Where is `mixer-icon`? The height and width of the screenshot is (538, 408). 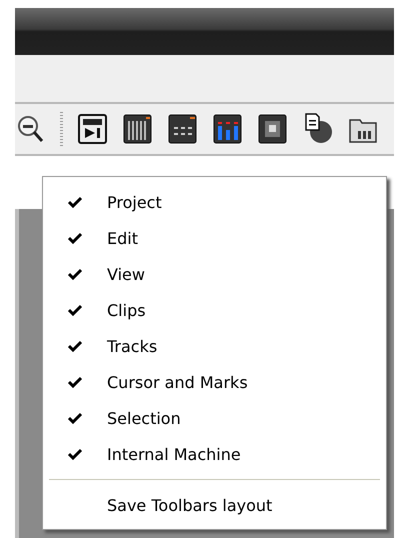 mixer-icon is located at coordinates (138, 129).